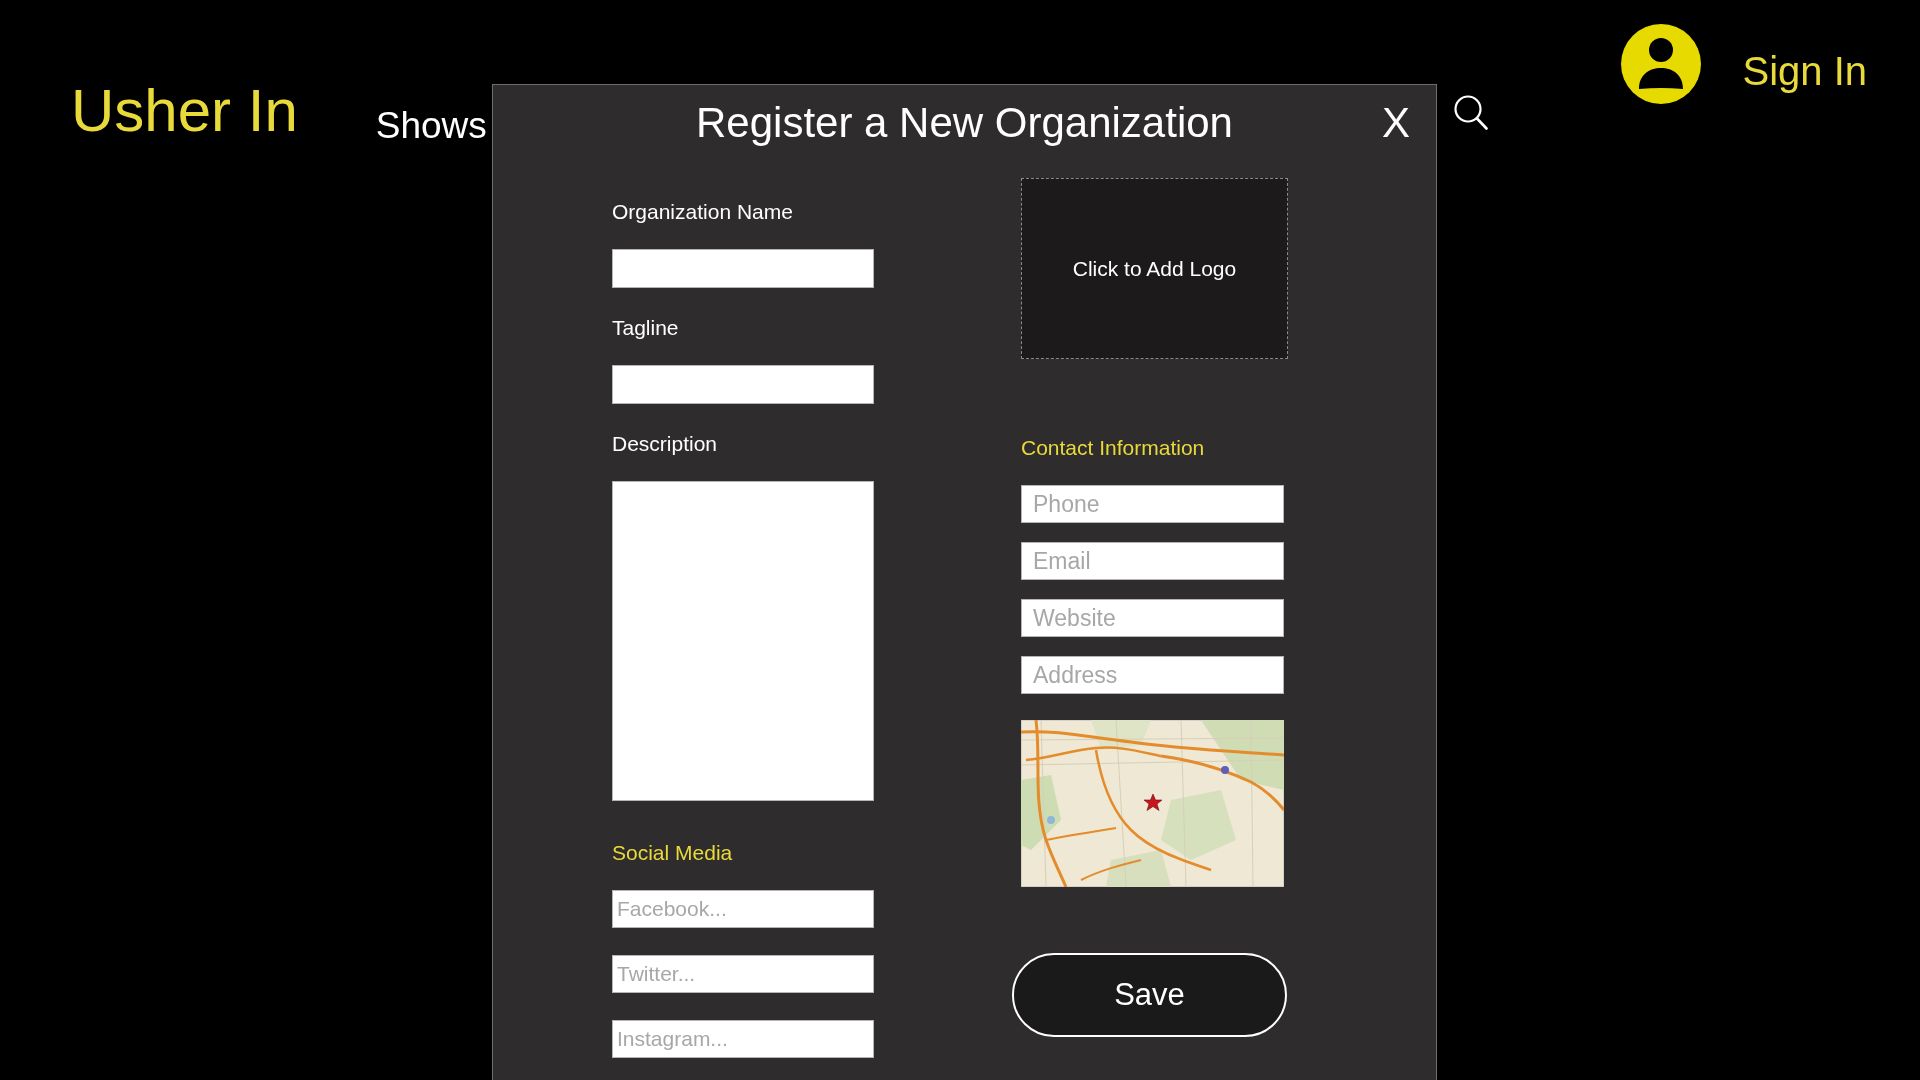  What do you see at coordinates (672, 853) in the screenshot?
I see `section-heading: Social Media` at bounding box center [672, 853].